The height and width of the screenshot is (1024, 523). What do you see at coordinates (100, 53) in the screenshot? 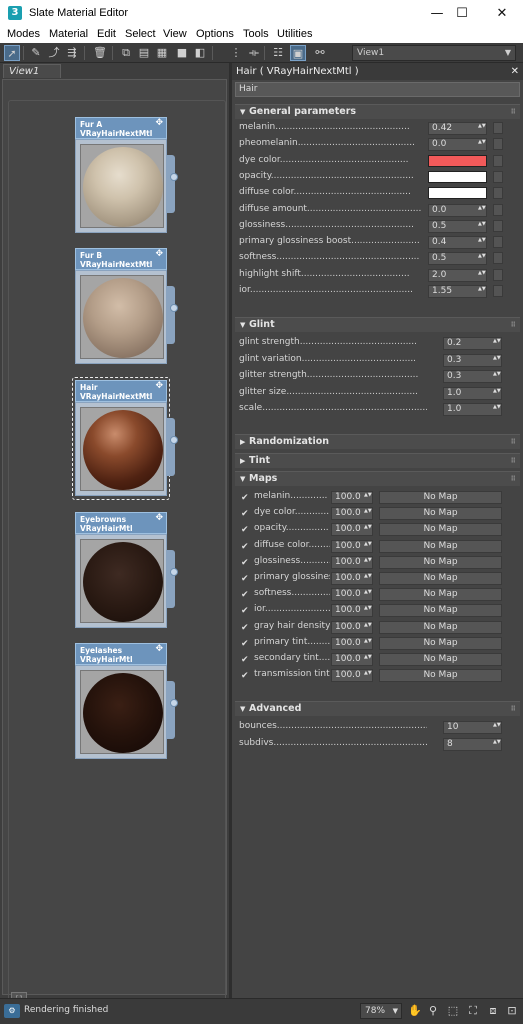
I see `delete-icon: 🗑` at bounding box center [100, 53].